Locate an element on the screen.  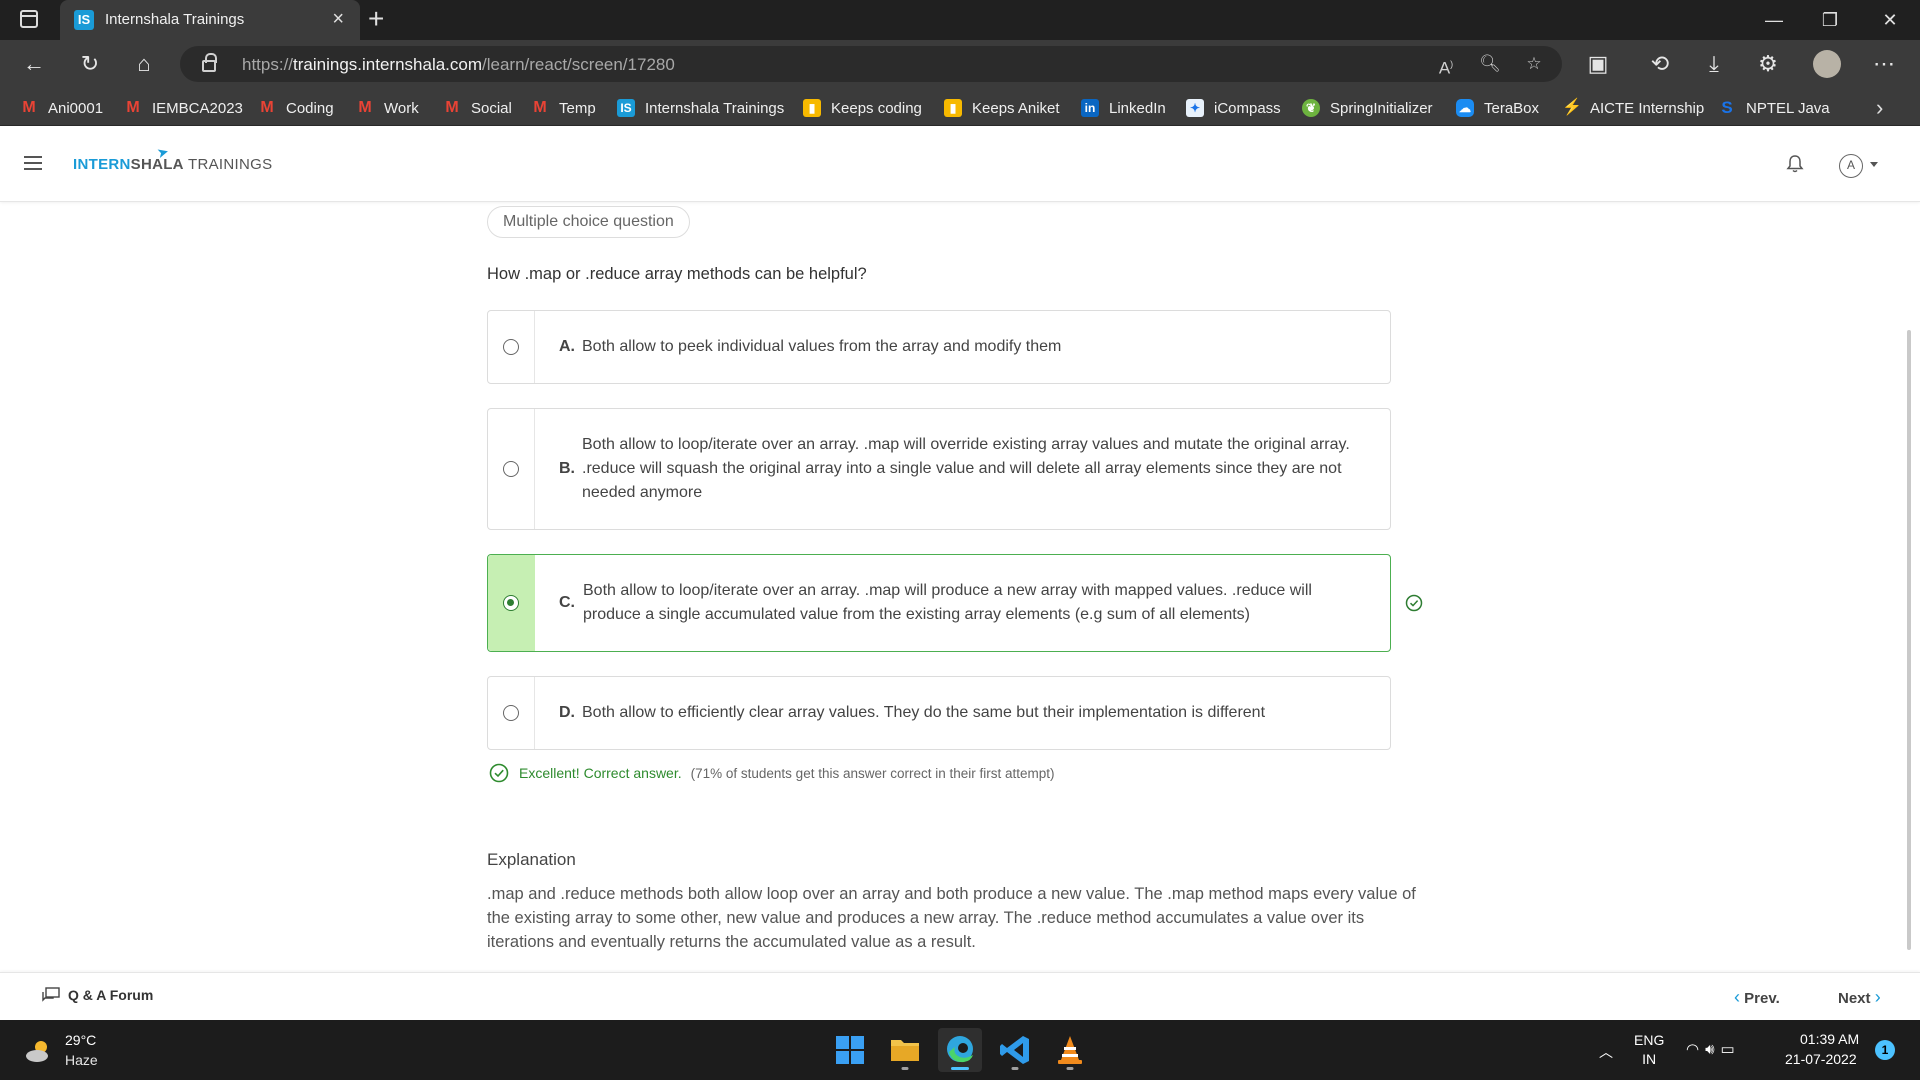
notification-badge: 1 is located at coordinates (1885, 1050).